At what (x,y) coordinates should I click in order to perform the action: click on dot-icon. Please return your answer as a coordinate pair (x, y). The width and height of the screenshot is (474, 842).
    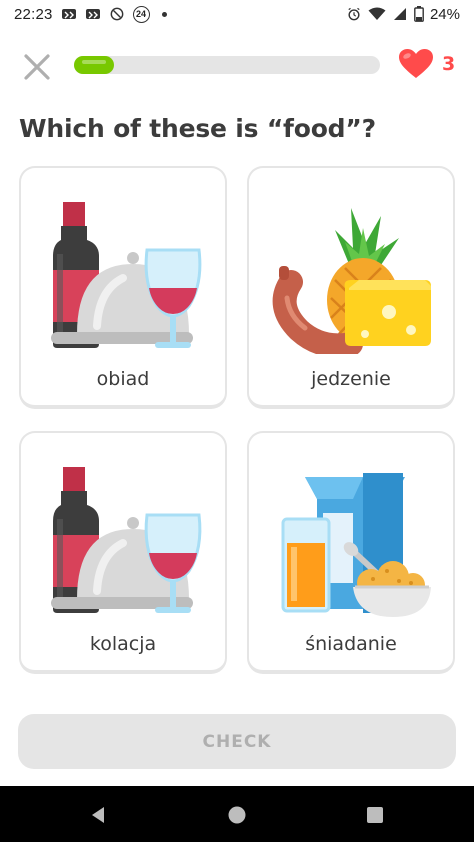
    Looking at the image, I should click on (164, 14).